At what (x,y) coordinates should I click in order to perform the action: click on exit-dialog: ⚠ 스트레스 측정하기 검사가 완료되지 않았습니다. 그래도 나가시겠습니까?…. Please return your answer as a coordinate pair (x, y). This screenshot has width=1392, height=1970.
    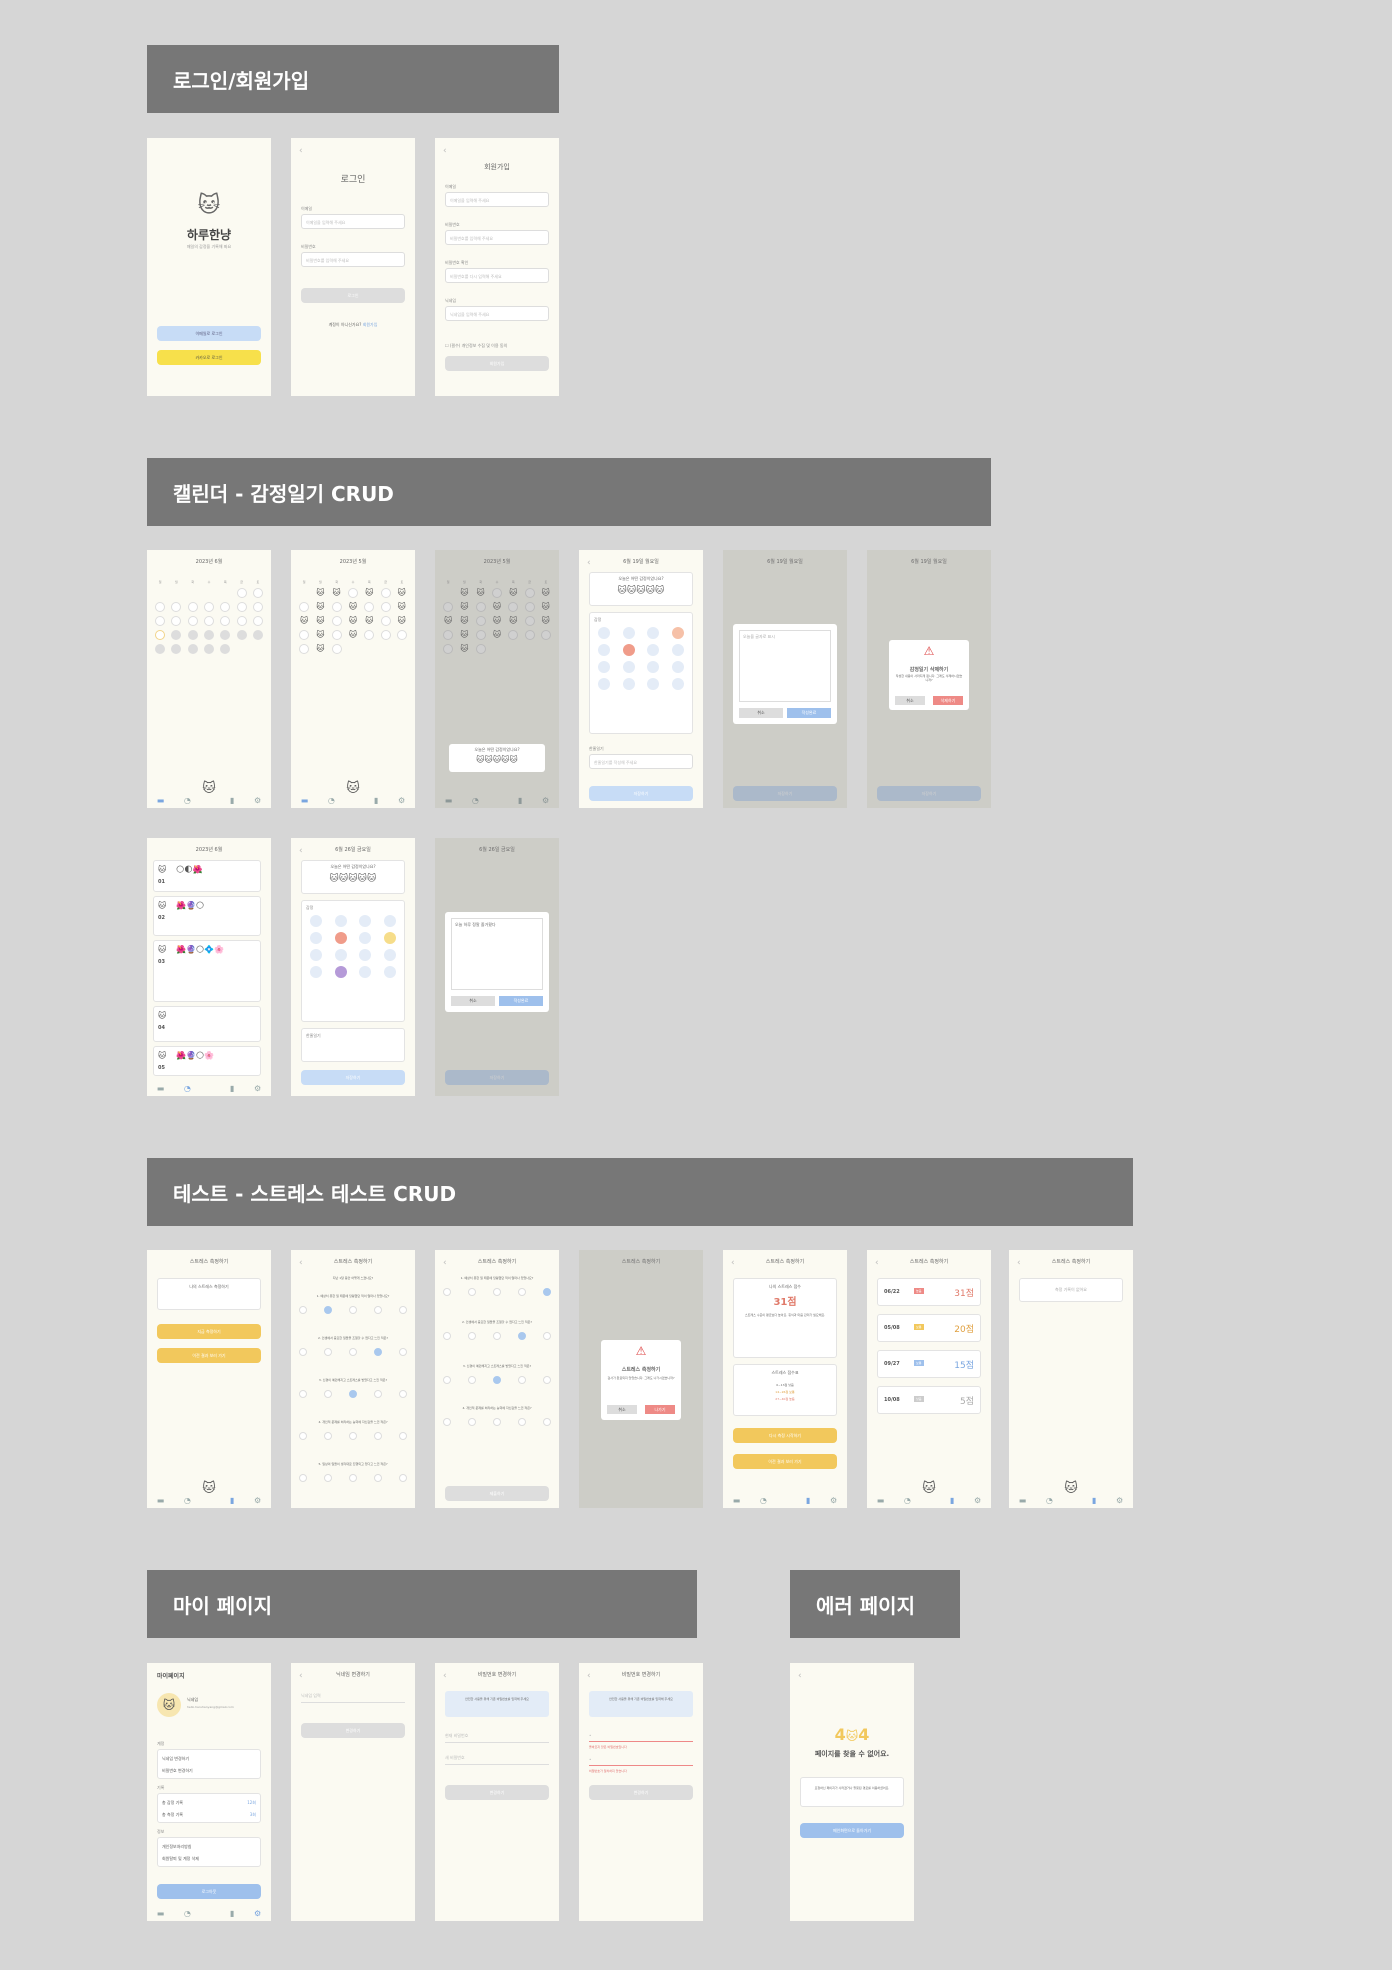
    Looking at the image, I should click on (641, 1380).